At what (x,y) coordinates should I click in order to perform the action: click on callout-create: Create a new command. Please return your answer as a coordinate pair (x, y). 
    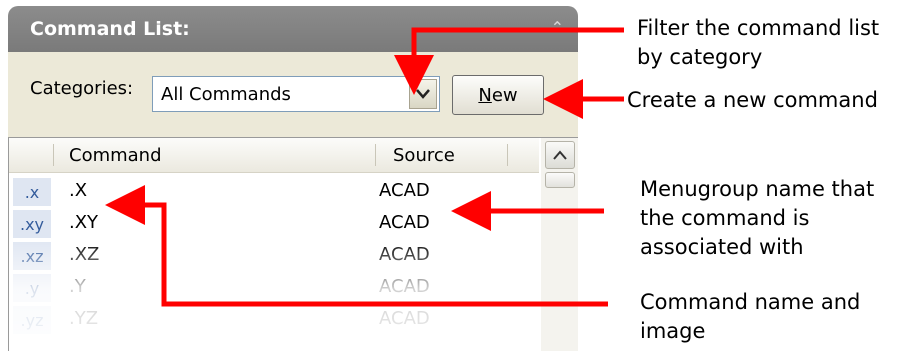
    Looking at the image, I should click on (752, 100).